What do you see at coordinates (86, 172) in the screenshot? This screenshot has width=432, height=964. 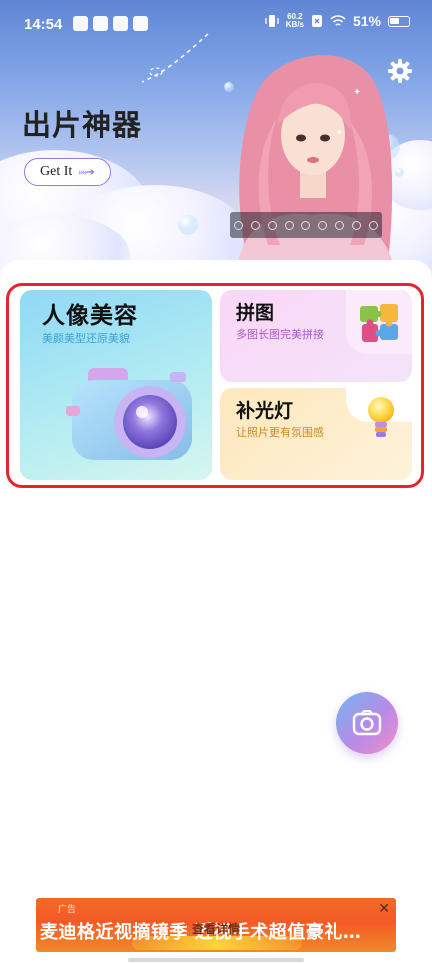 I see `arrow-right-icon: »»➔` at bounding box center [86, 172].